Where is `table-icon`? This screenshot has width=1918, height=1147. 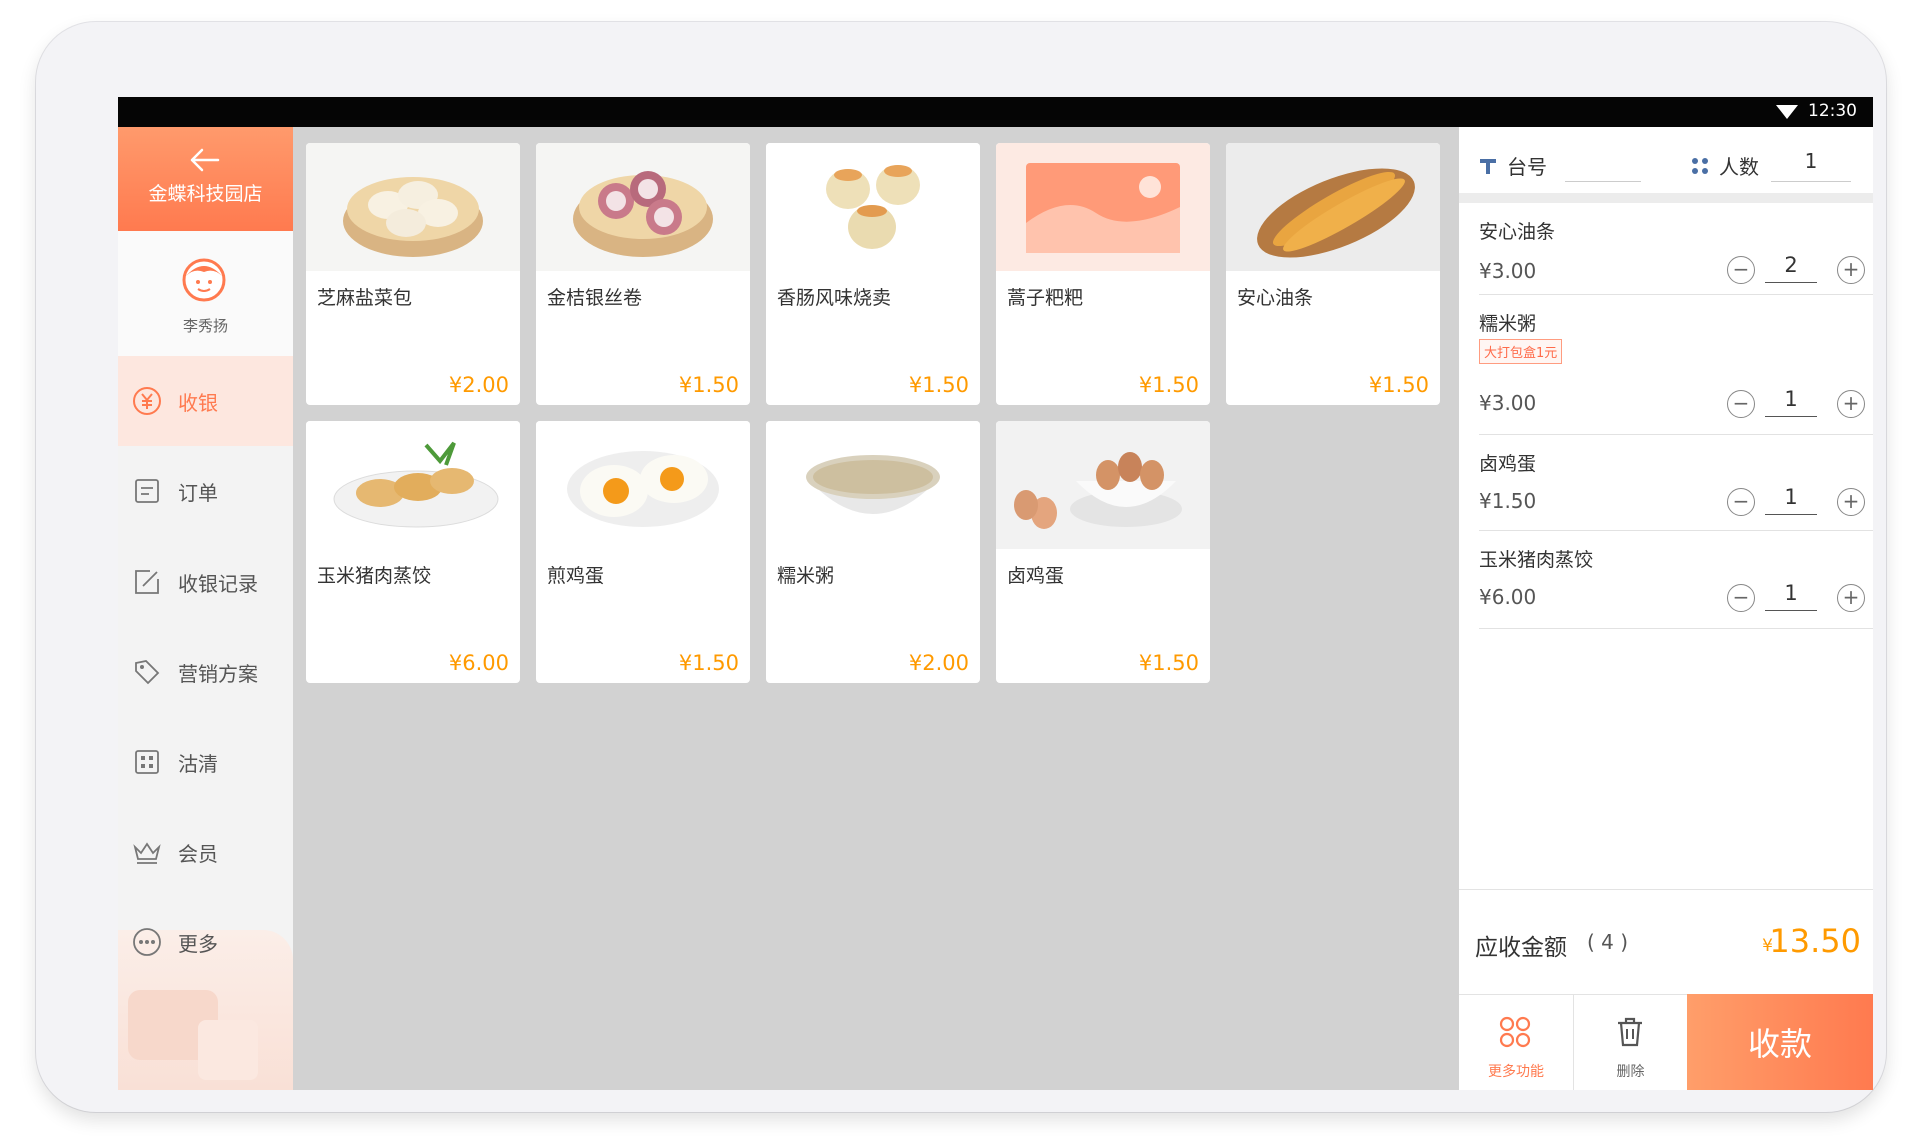
table-icon is located at coordinates (1488, 166).